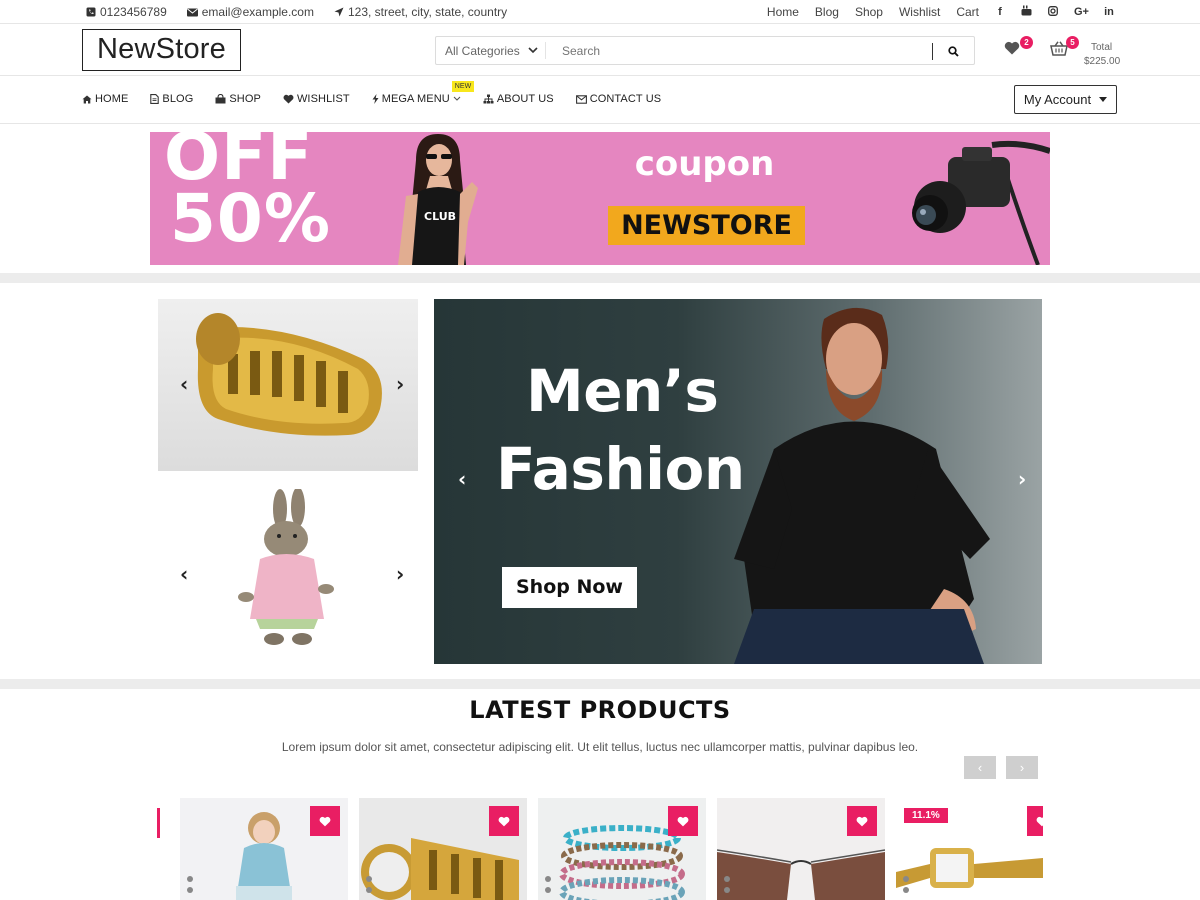 Image resolution: width=1200 pixels, height=900 pixels. I want to click on gold-watch-image, so click(289, 374).